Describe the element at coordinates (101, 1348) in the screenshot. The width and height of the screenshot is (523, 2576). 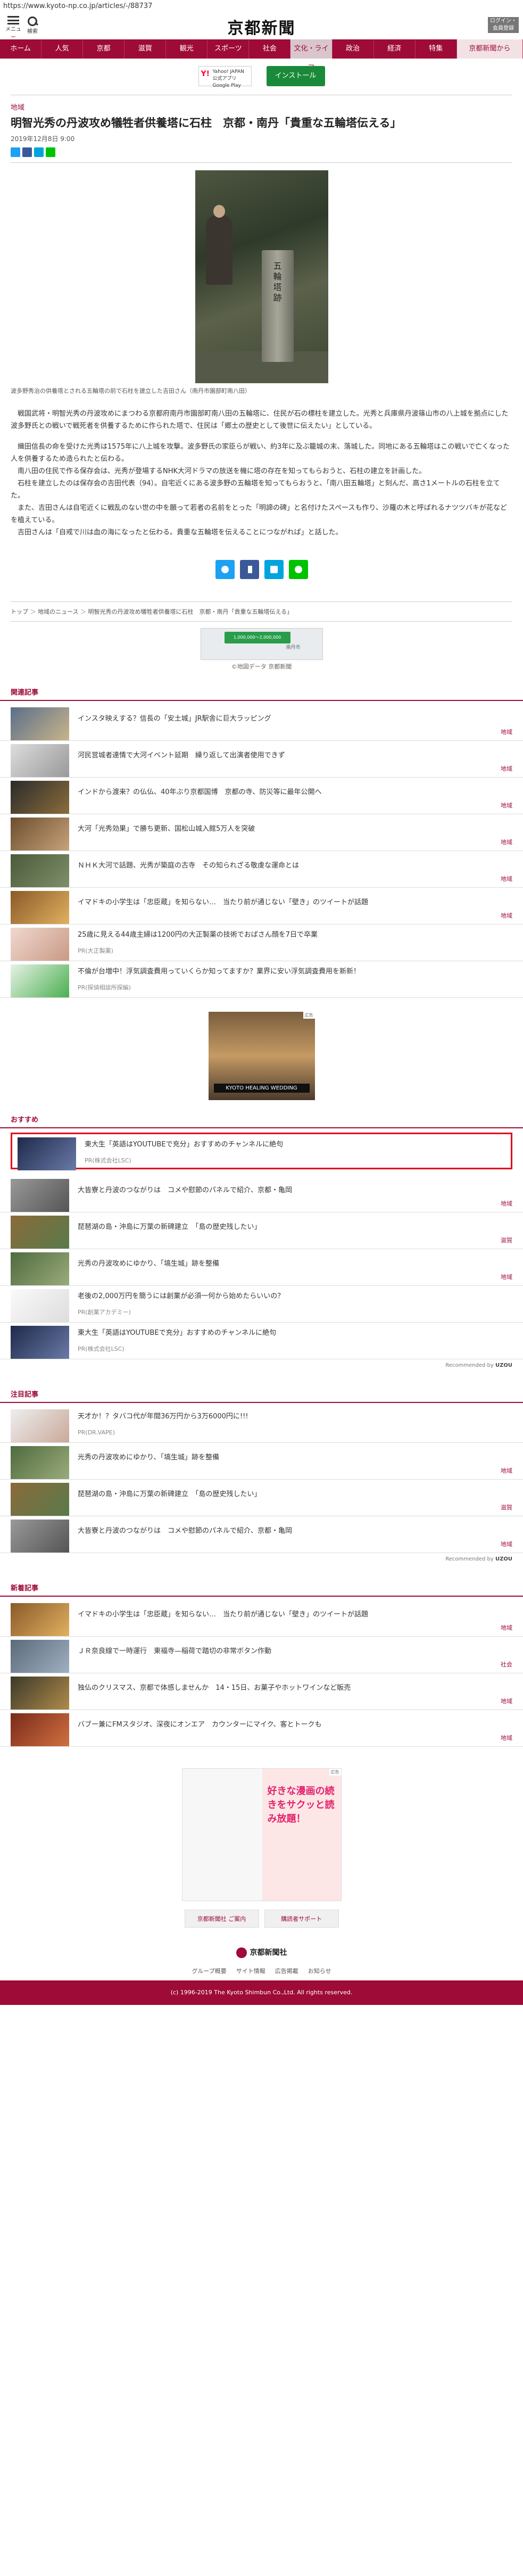
I see `sponsor-label: PR(株式会社LSC)` at that location.